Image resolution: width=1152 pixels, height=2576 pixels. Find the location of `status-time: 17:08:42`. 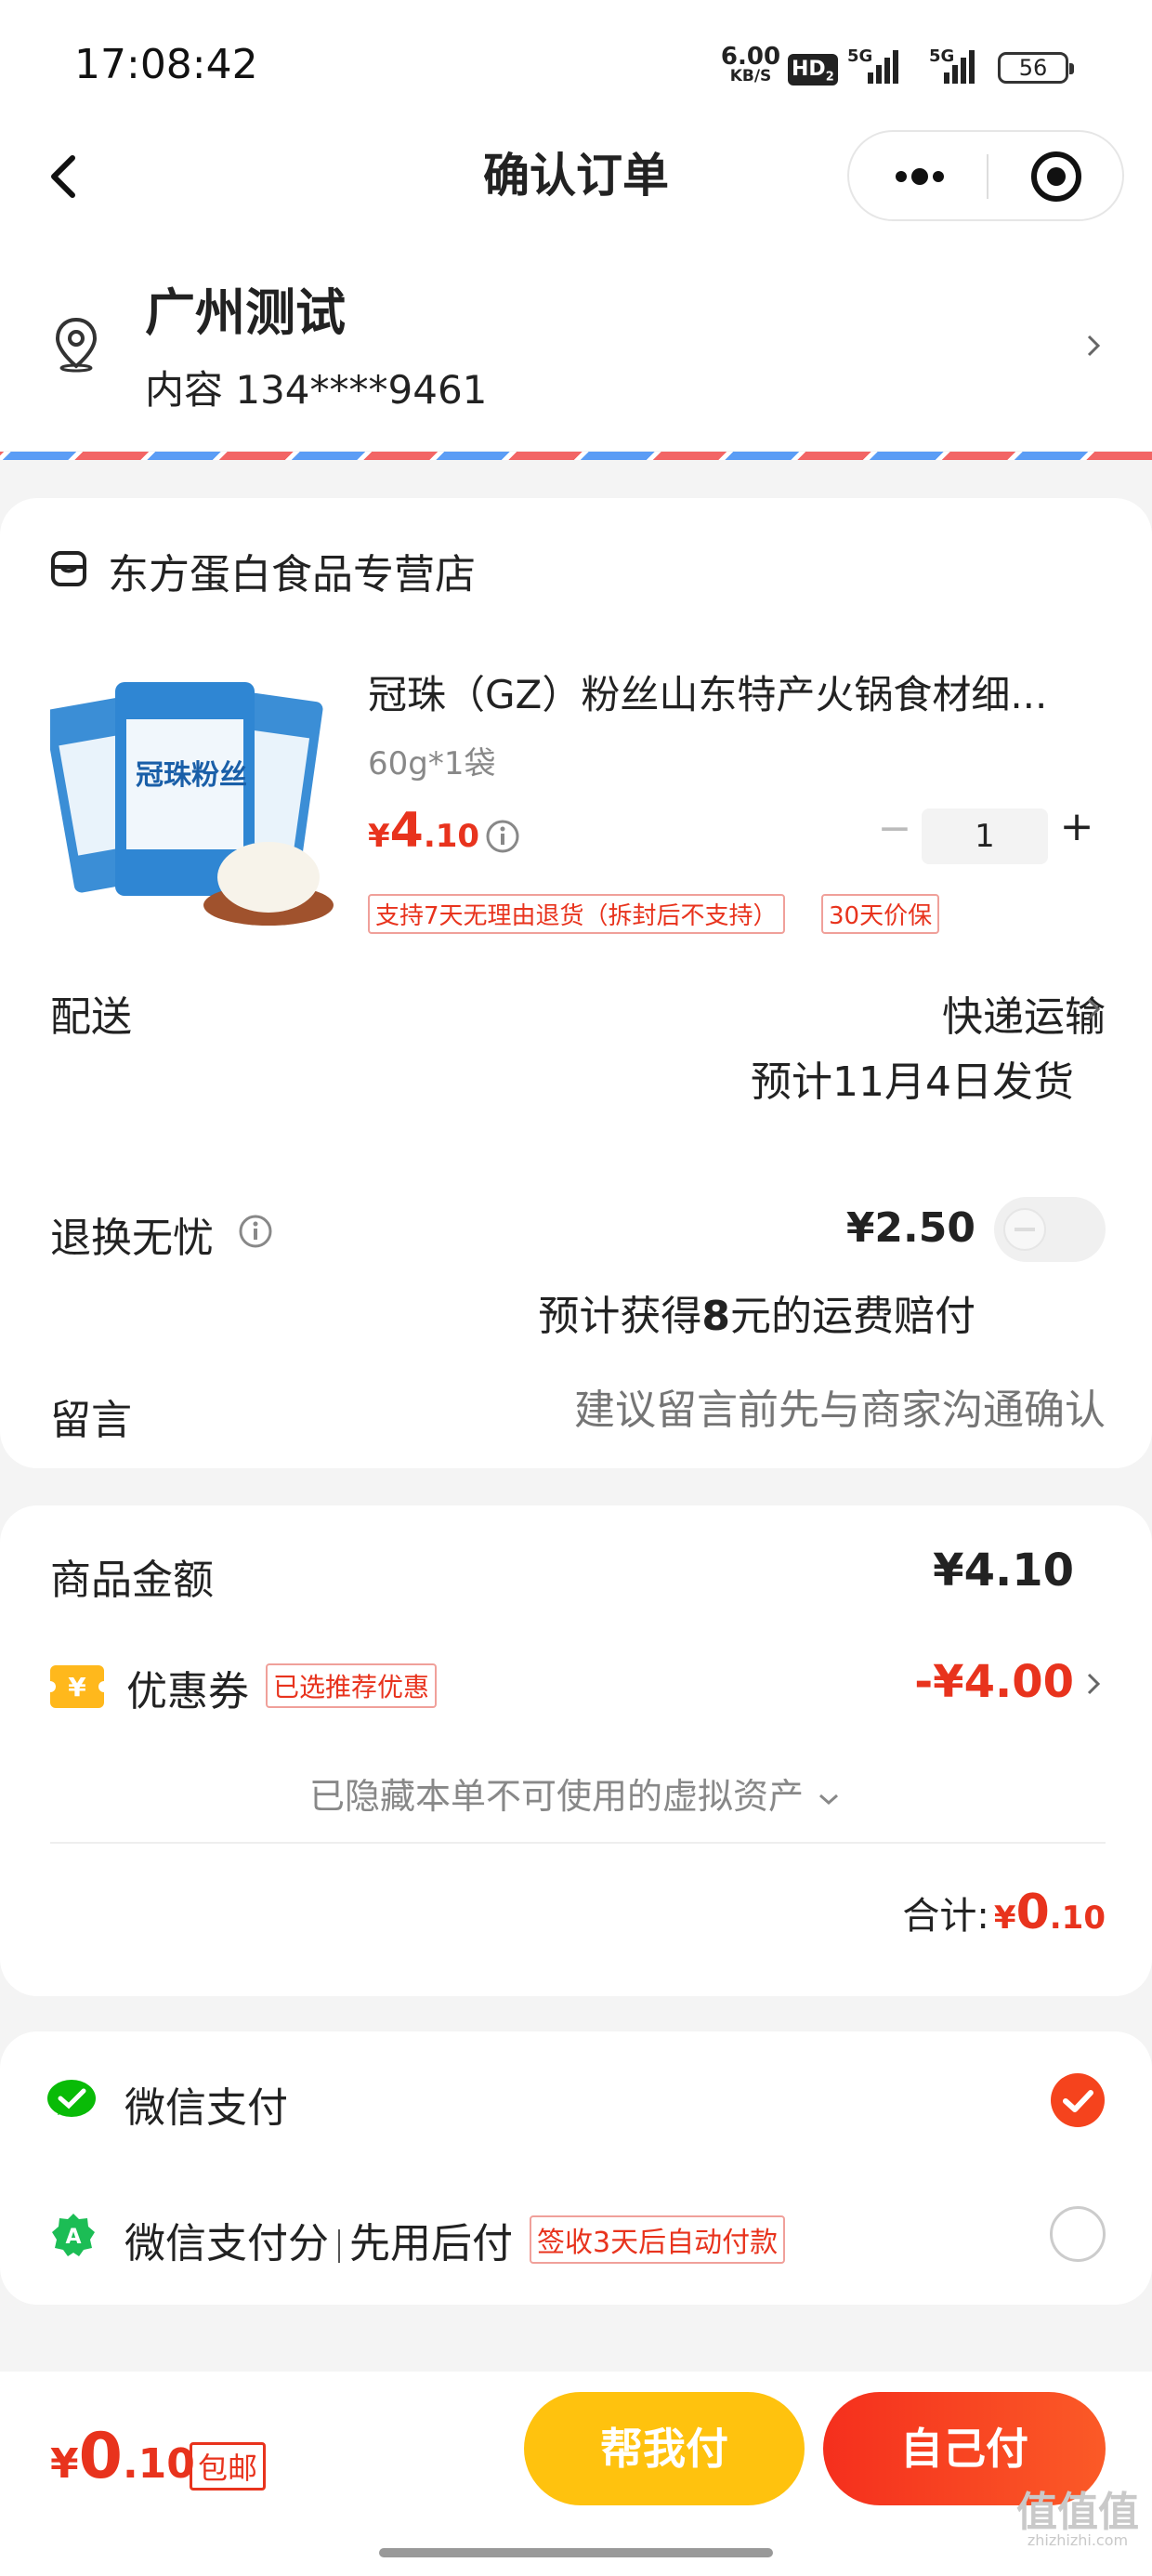

status-time: 17:08:42 is located at coordinates (166, 64).